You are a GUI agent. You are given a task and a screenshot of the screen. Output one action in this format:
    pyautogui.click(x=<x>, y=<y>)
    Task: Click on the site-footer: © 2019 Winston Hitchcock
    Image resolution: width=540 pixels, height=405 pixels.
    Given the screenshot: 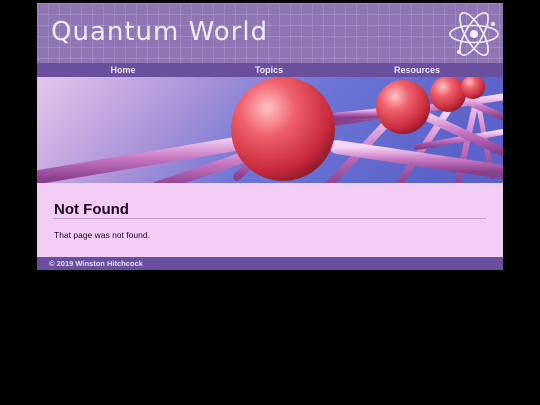 What is the action you would take?
    pyautogui.click(x=270, y=263)
    